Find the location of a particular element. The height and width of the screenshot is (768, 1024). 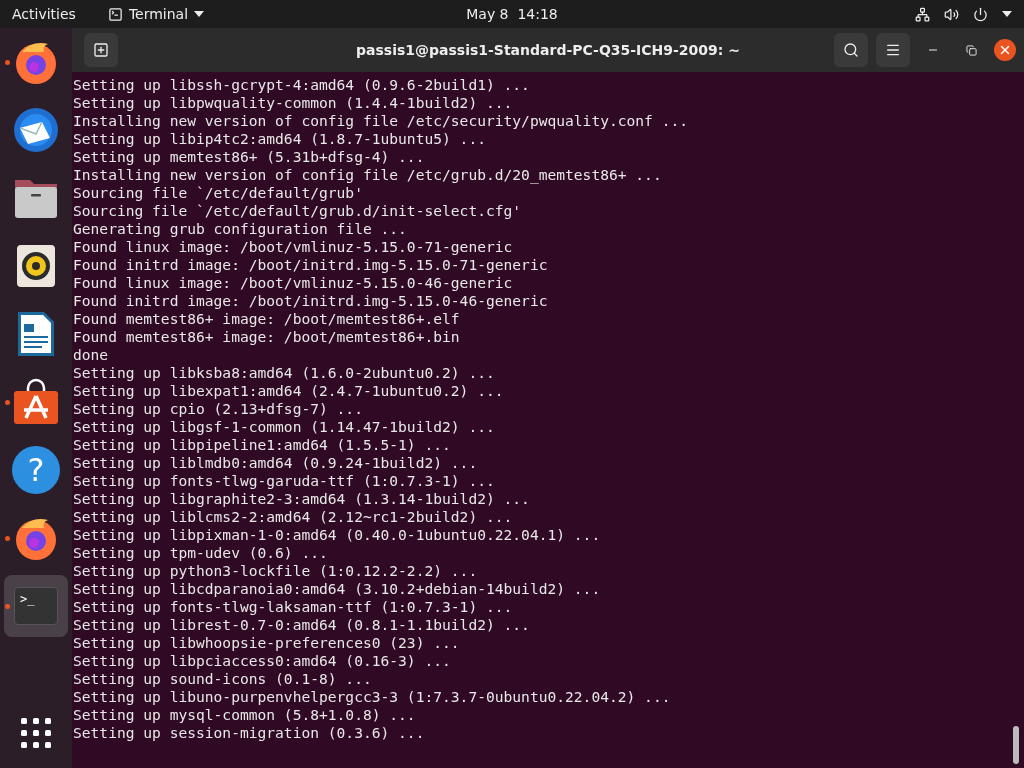

close-button is located at coordinates (1005, 50).